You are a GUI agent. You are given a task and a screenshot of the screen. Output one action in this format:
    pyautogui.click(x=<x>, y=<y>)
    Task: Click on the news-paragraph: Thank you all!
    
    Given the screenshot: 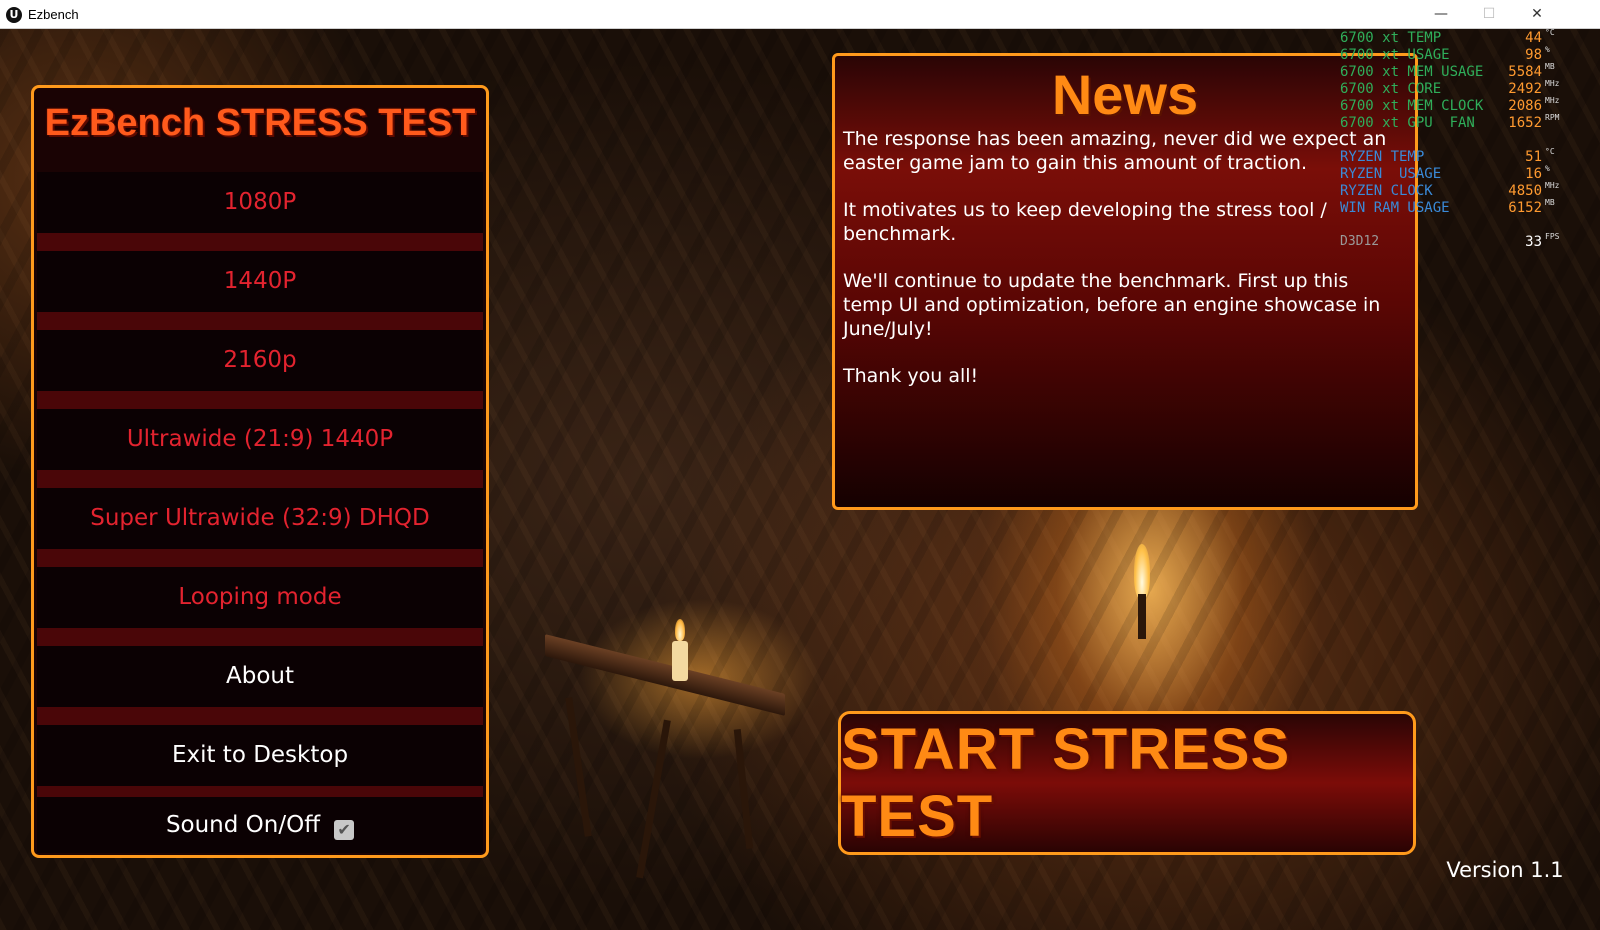 What is the action you would take?
    pyautogui.click(x=911, y=376)
    